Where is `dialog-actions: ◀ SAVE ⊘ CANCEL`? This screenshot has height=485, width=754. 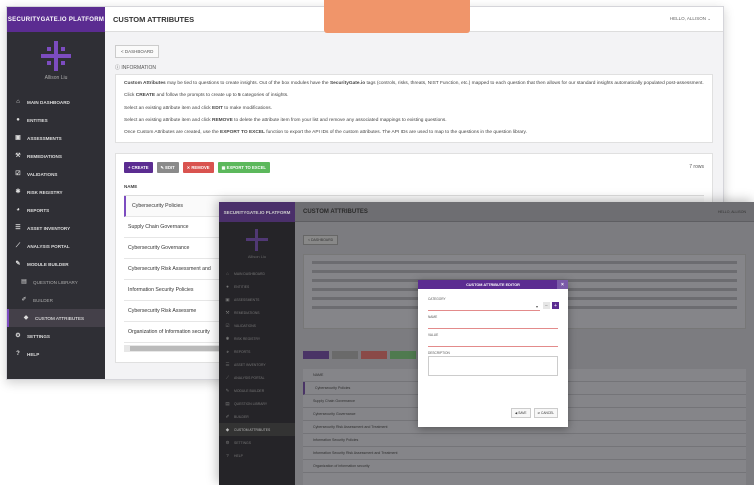 dialog-actions: ◀ SAVE ⊘ CANCEL is located at coordinates (534, 413).